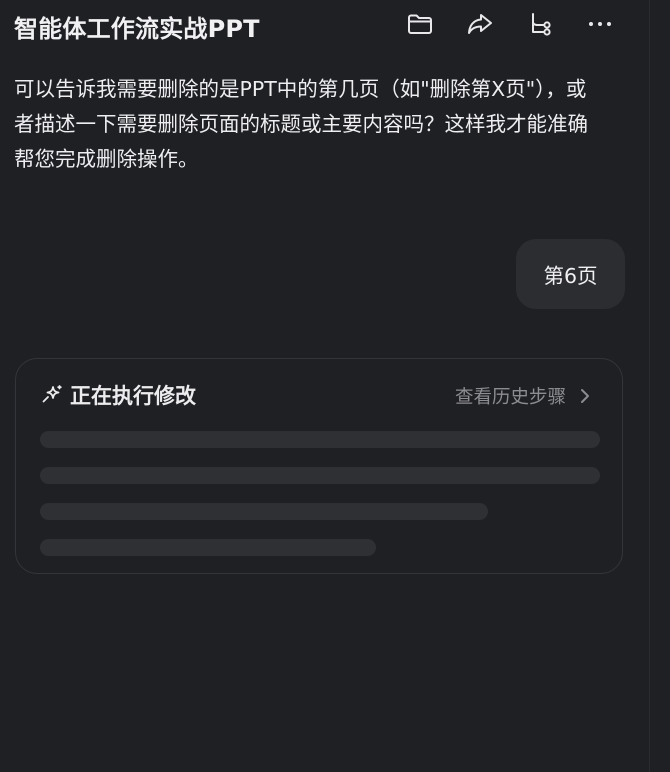 The width and height of the screenshot is (670, 772). I want to click on view-history-link: 查看历史步骤, so click(522, 396).